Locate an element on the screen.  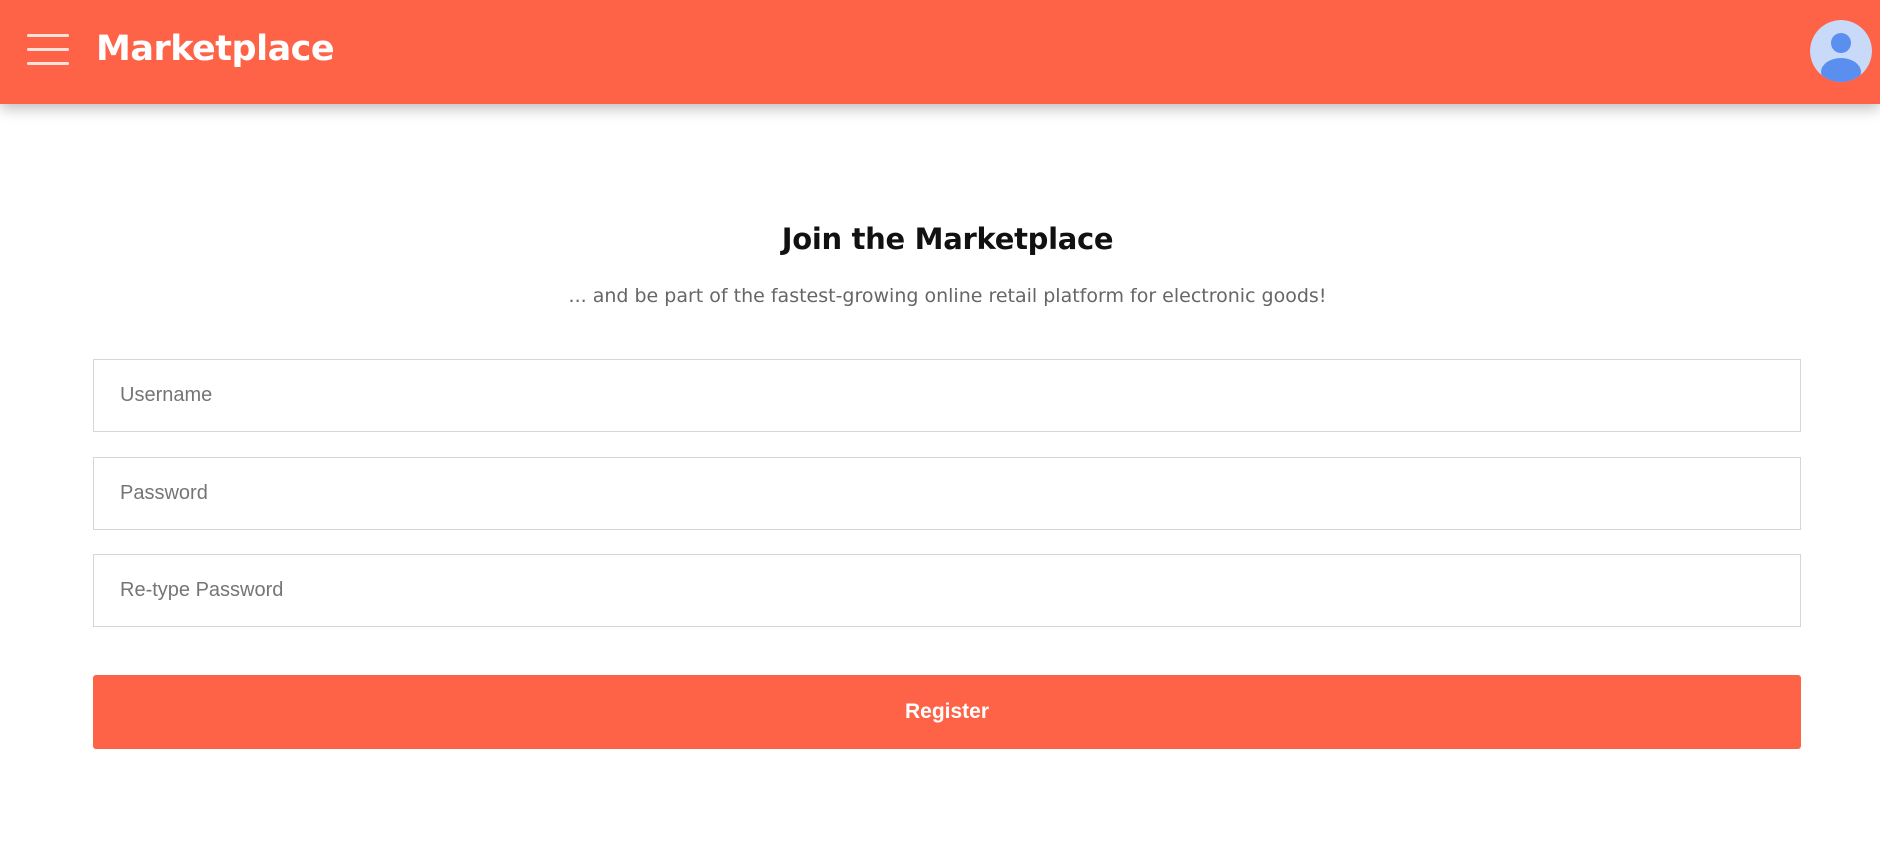
retype-password-input is located at coordinates (947, 590).